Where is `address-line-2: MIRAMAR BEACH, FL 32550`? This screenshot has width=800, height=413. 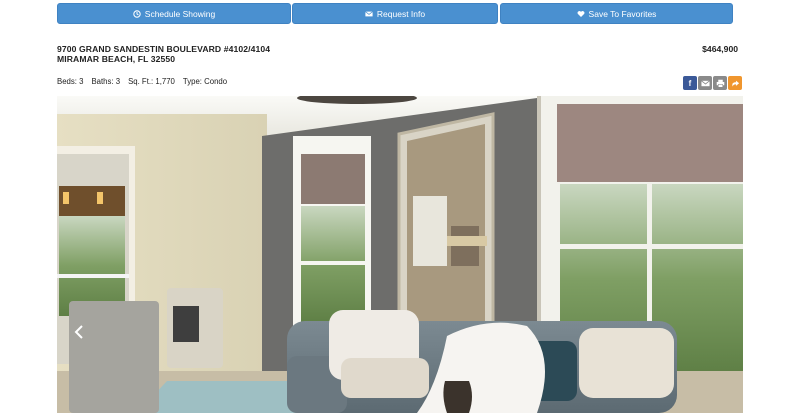 address-line-2: MIRAMAR BEACH, FL 32550 is located at coordinates (116, 59).